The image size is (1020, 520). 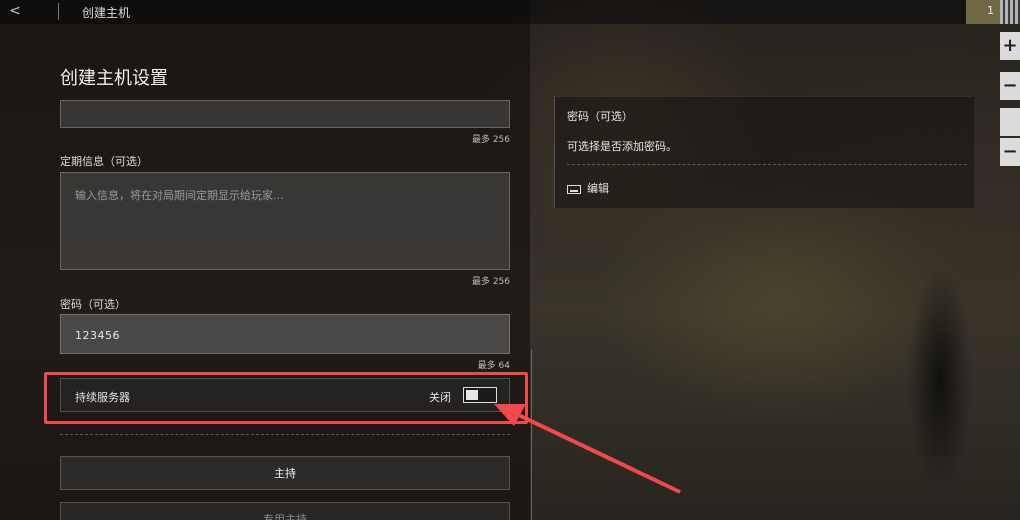 What do you see at coordinates (285, 511) in the screenshot?
I see `dedicated-host-button: 专用主持` at bounding box center [285, 511].